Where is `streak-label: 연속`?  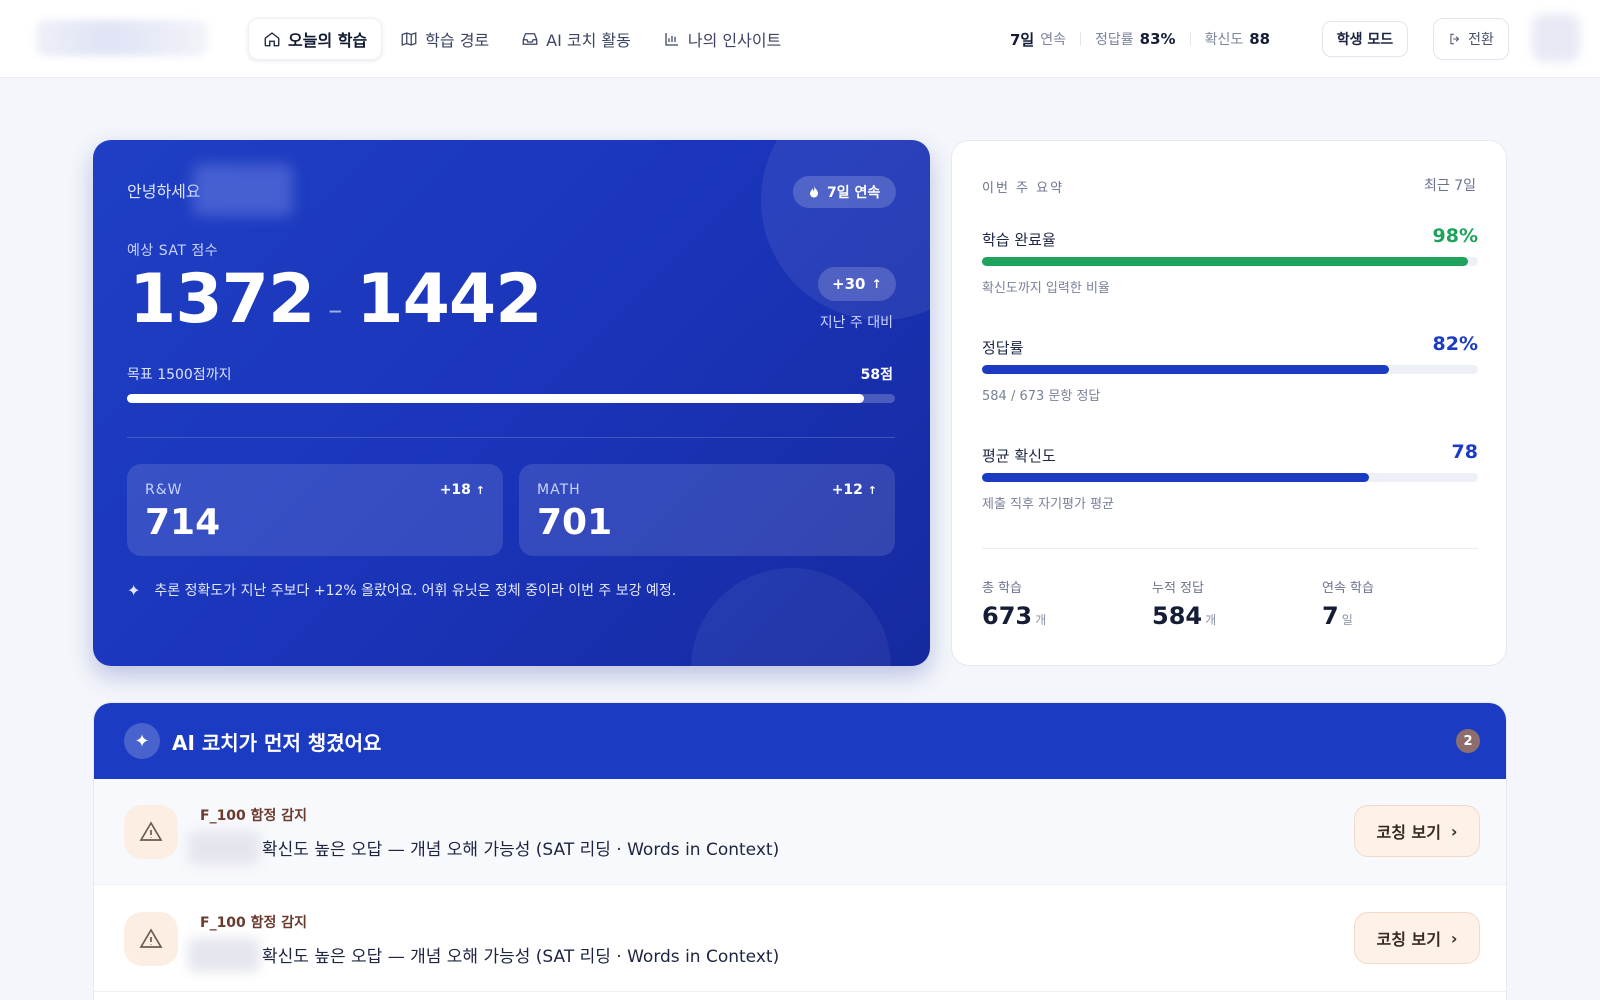 streak-label: 연속 is located at coordinates (1053, 40).